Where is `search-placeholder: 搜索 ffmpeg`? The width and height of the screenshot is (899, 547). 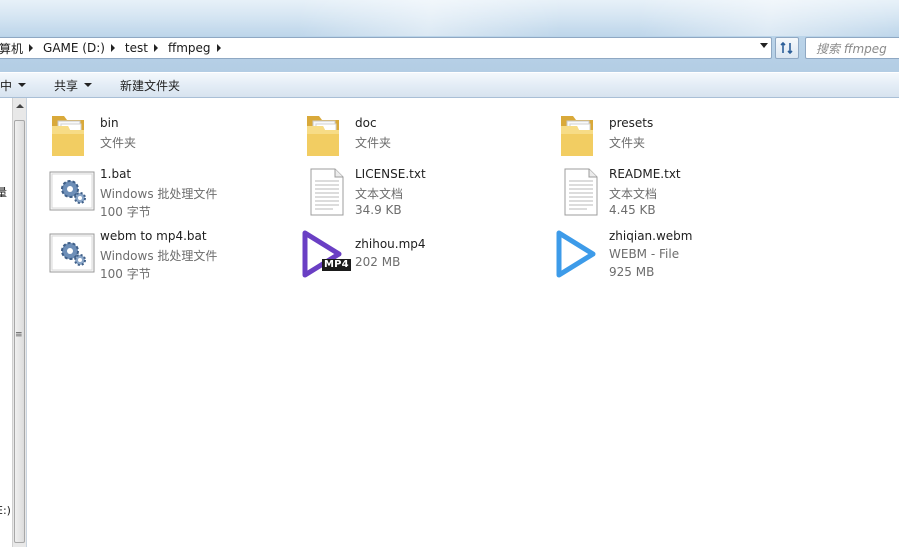 search-placeholder: 搜索 ffmpeg is located at coordinates (851, 48).